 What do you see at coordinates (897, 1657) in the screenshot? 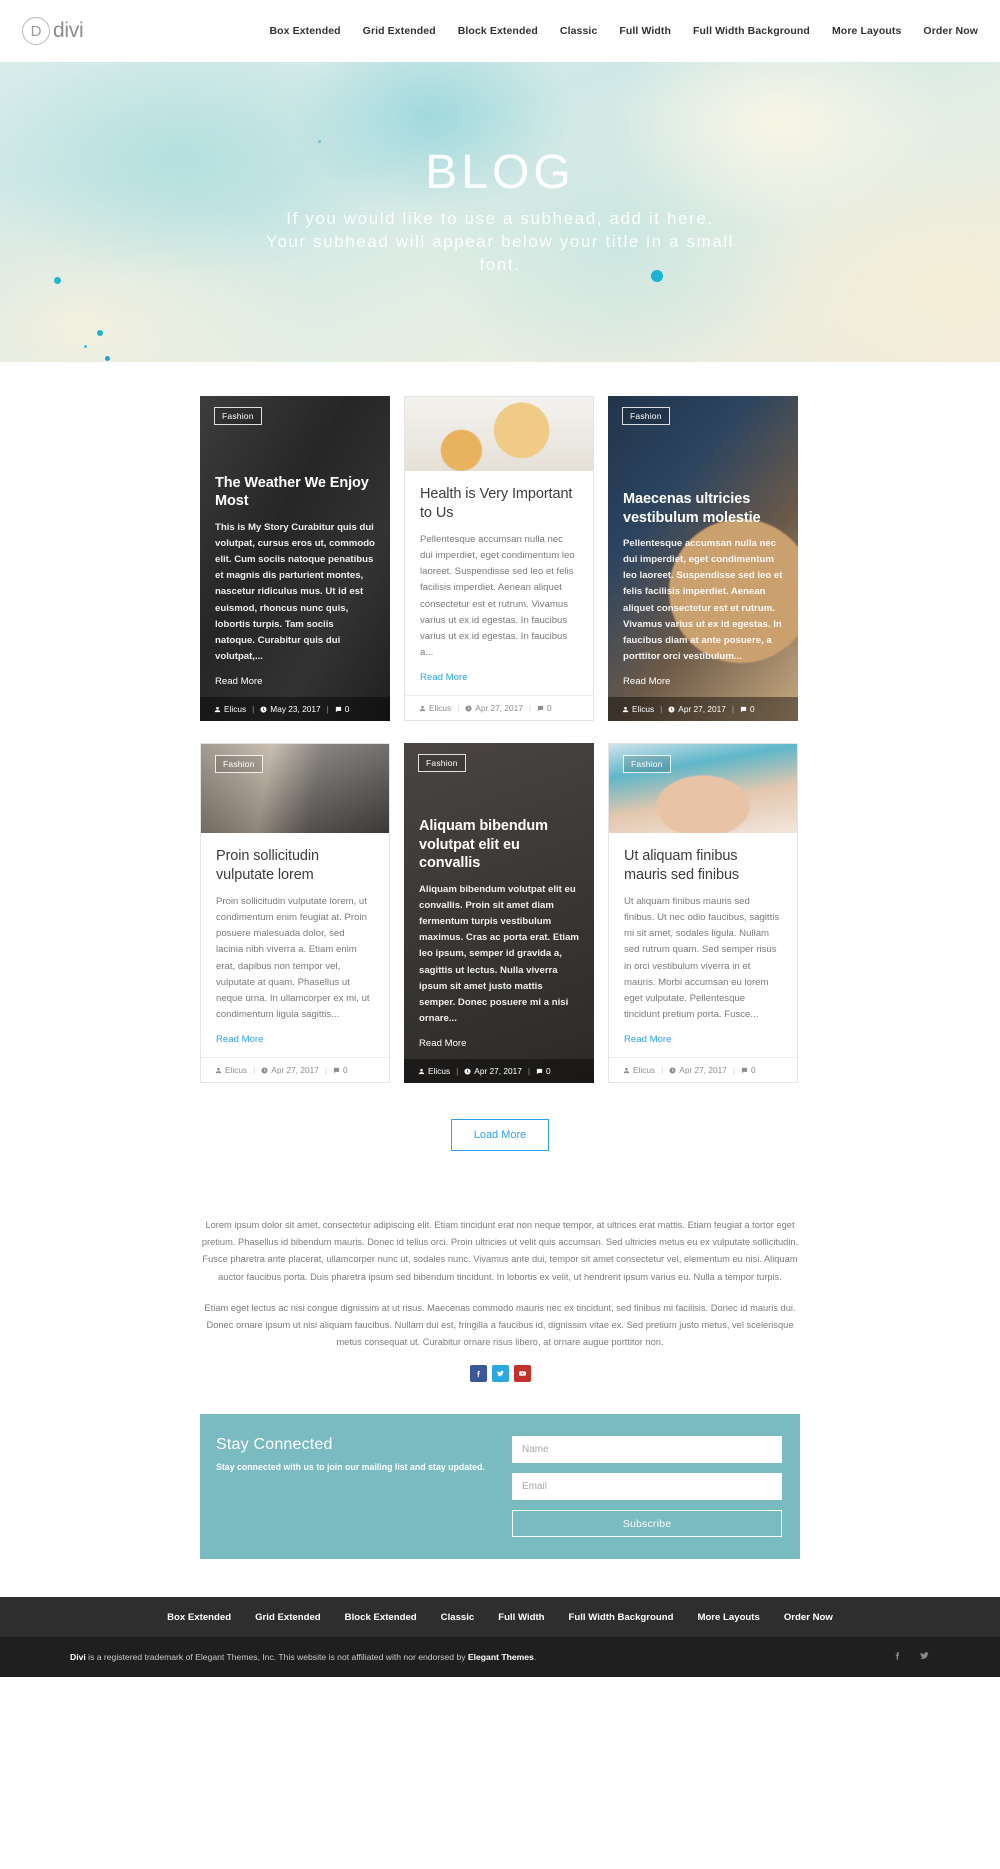
I see `footer-facebook-icon` at bounding box center [897, 1657].